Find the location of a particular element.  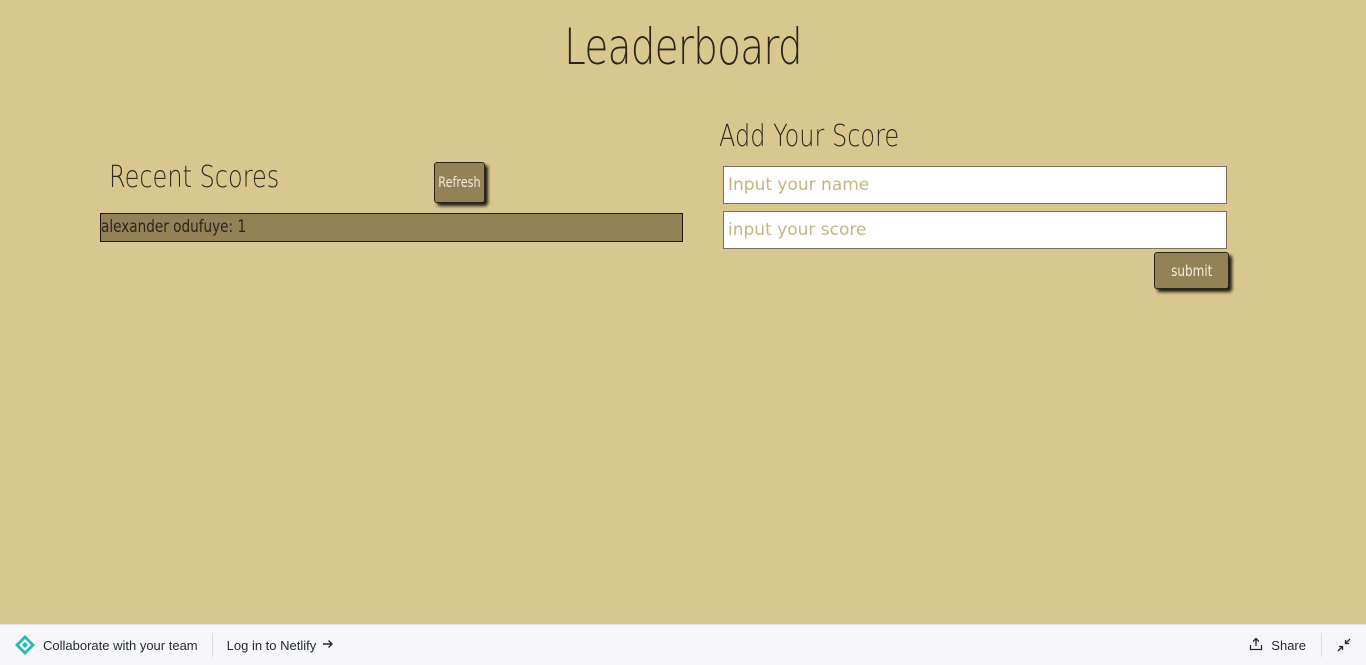

score-list-item: alexander odufuye: 1 is located at coordinates (391, 227).